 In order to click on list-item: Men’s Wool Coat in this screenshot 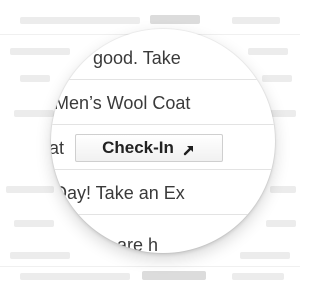, I will do `click(163, 103)`.